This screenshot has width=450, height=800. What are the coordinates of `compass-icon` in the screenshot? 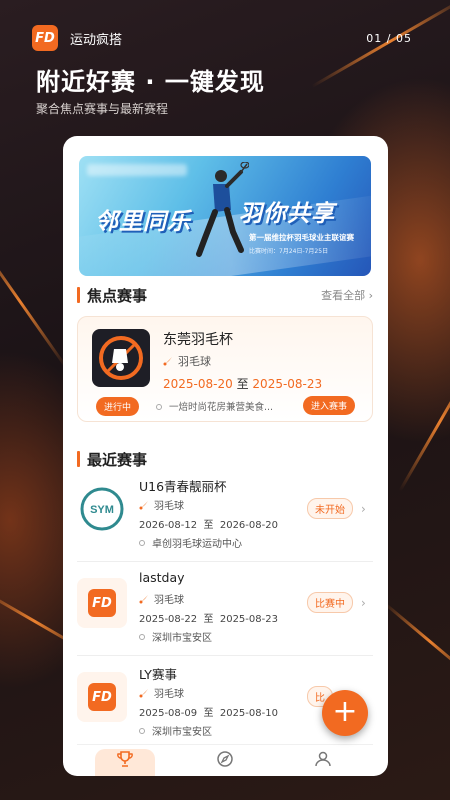 It's located at (225, 759).